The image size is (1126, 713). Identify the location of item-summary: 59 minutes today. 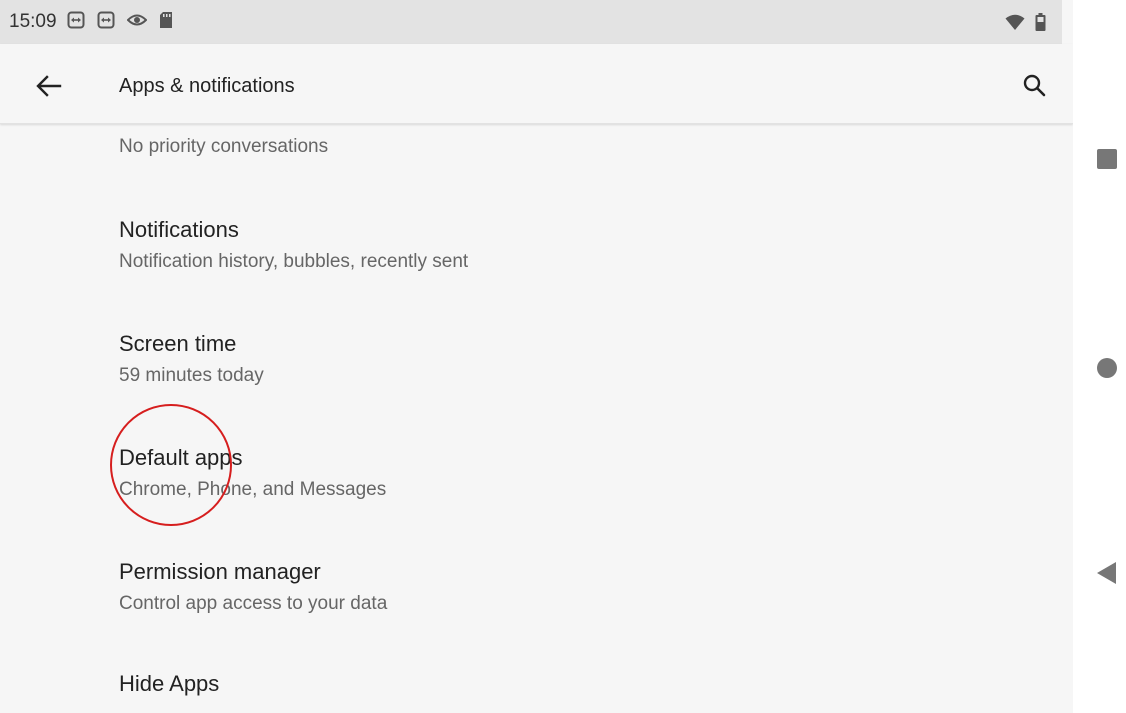
(191, 375).